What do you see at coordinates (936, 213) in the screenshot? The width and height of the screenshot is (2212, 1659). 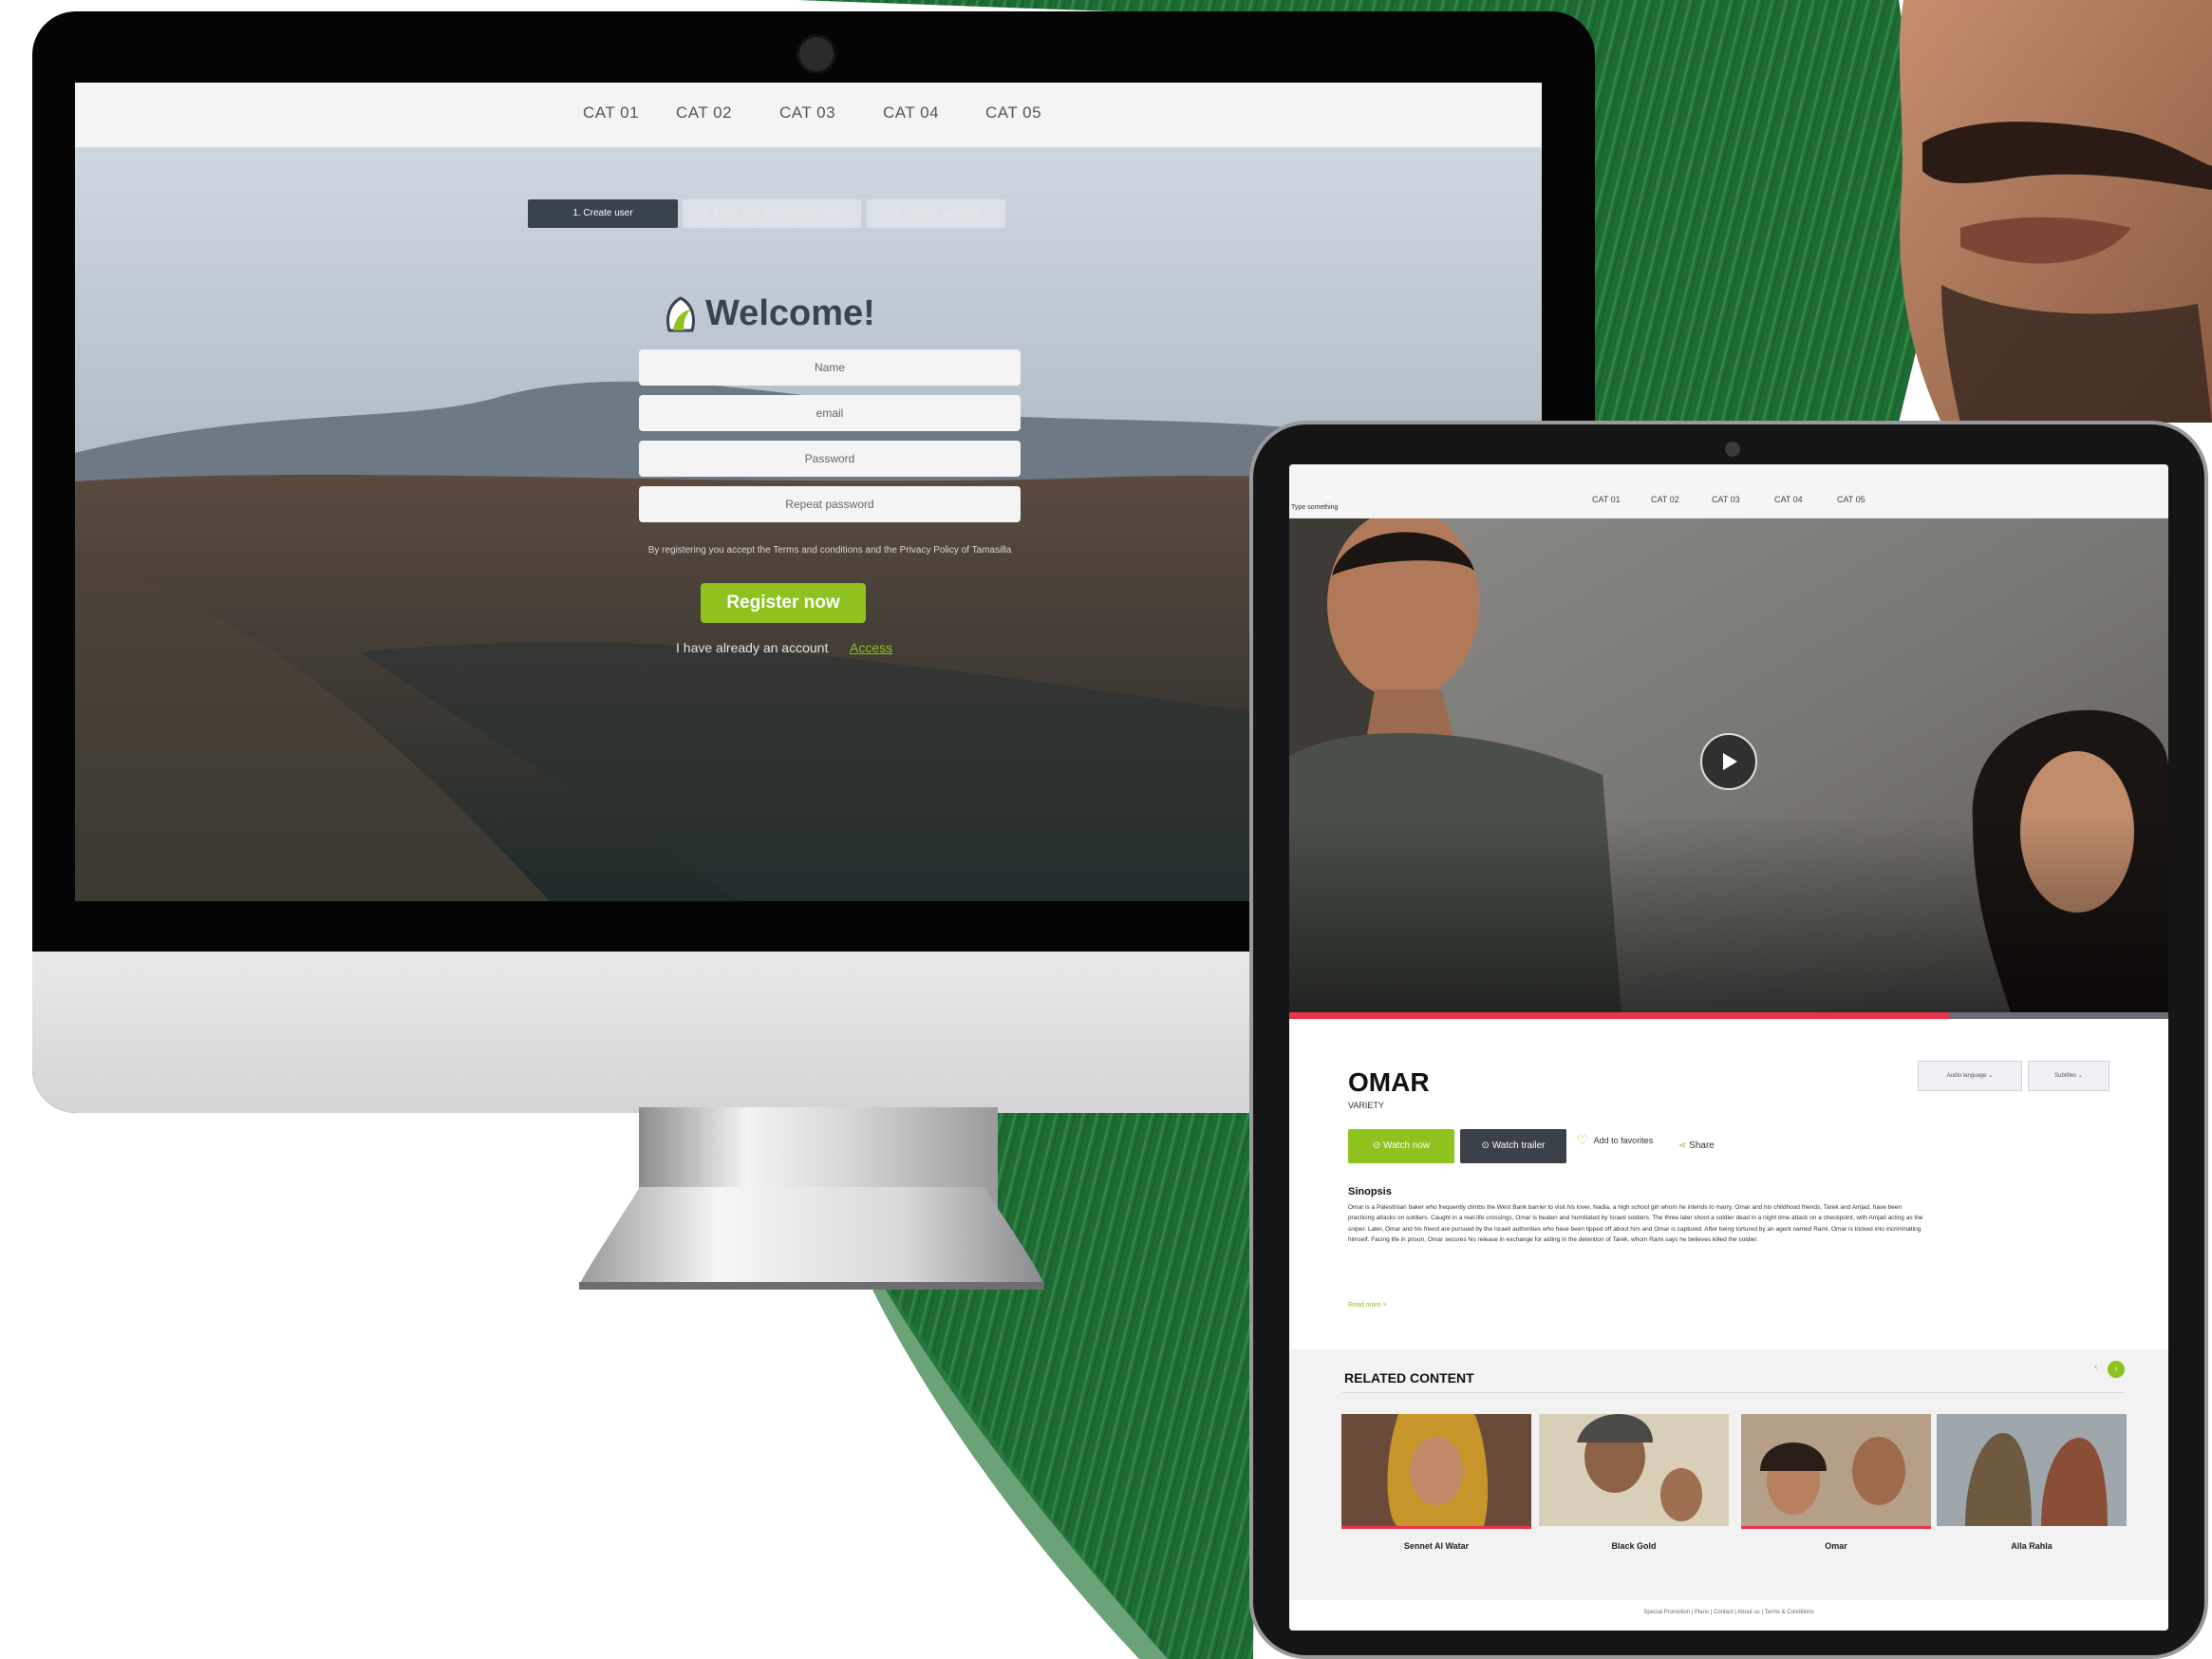 I see `step-confirm-payment: 3. Confirm payment` at bounding box center [936, 213].